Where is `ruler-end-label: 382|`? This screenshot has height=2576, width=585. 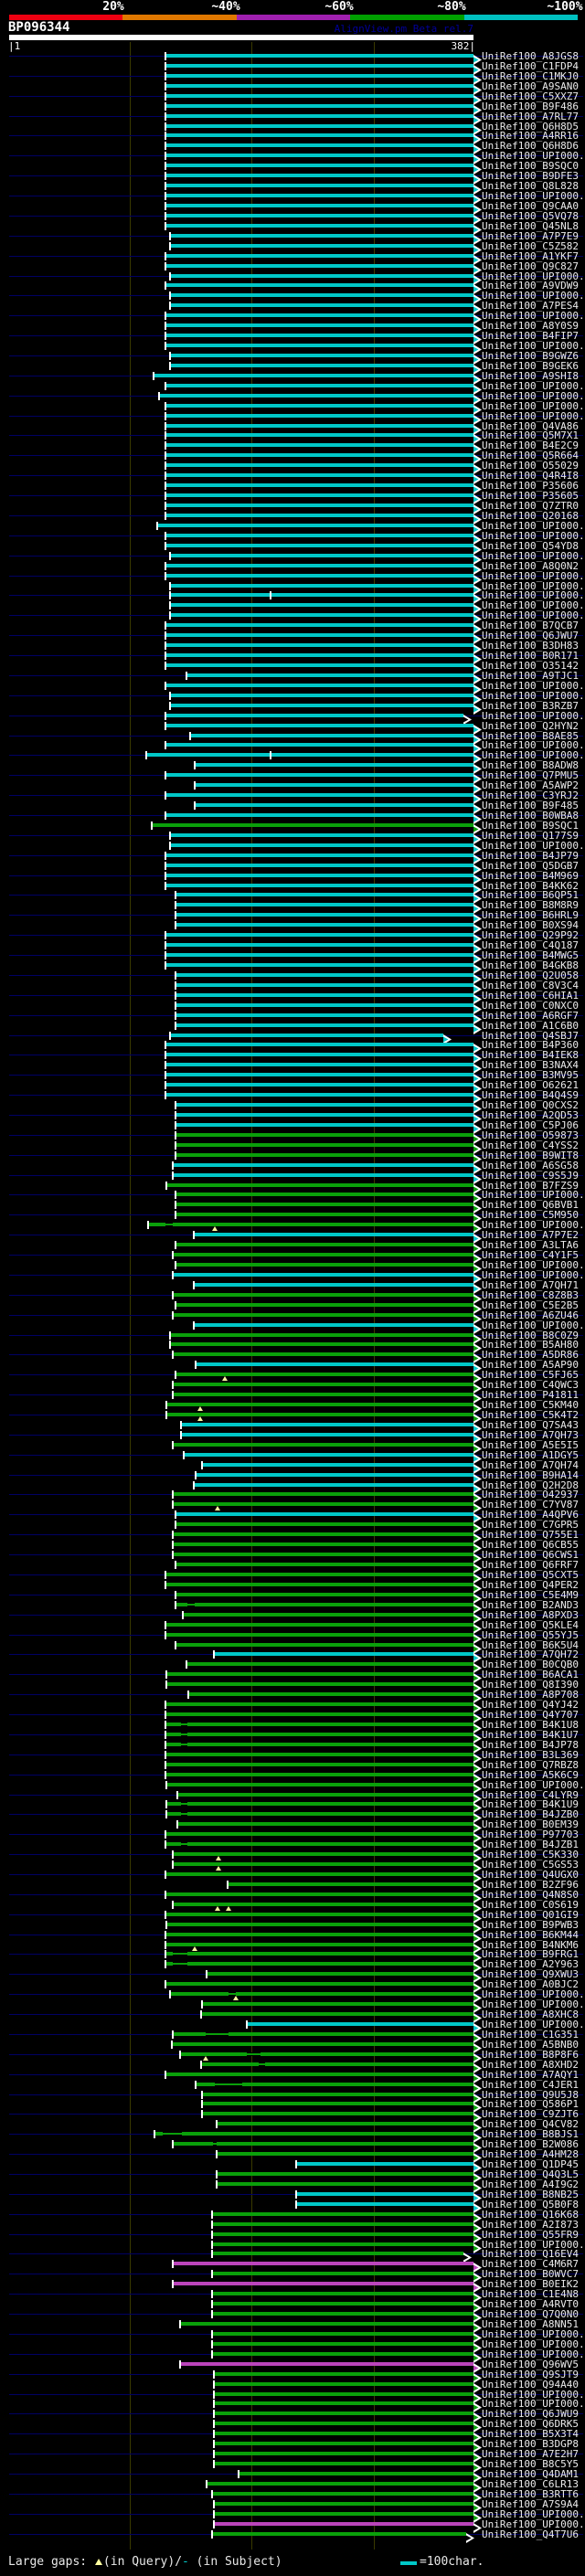 ruler-end-label: 382| is located at coordinates (464, 46).